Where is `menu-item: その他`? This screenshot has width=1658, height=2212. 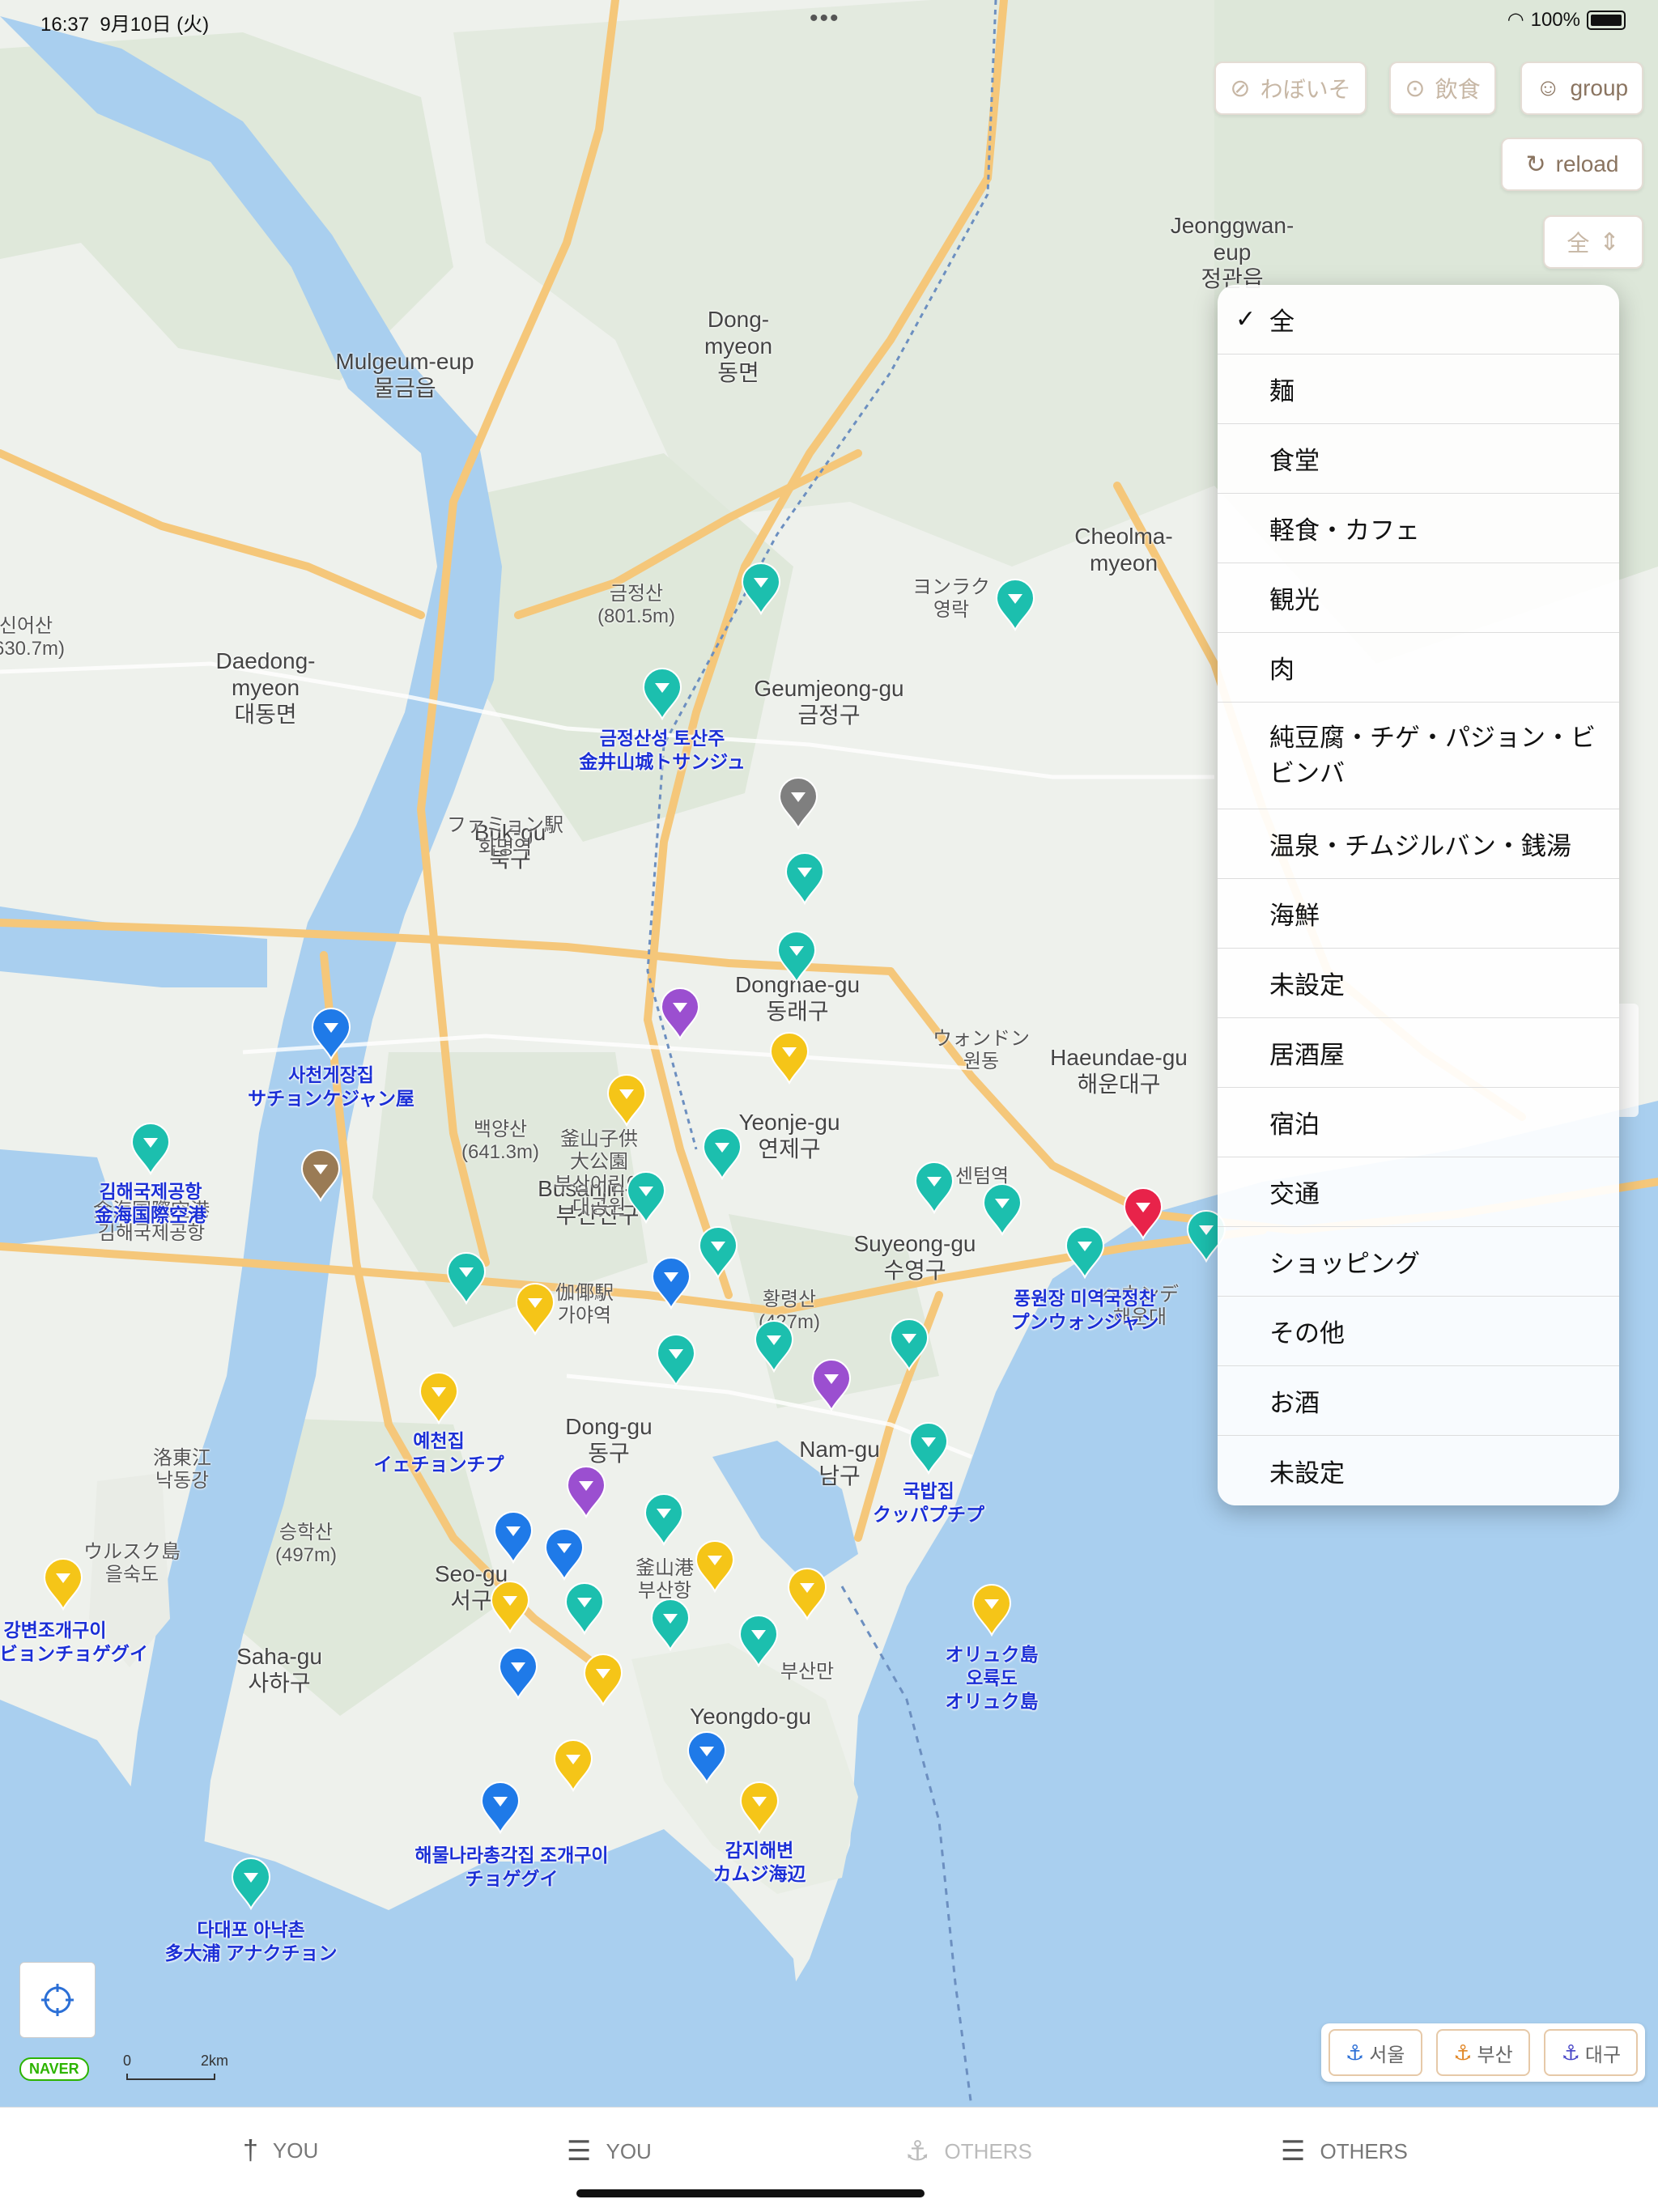 menu-item: その他 is located at coordinates (1418, 1331).